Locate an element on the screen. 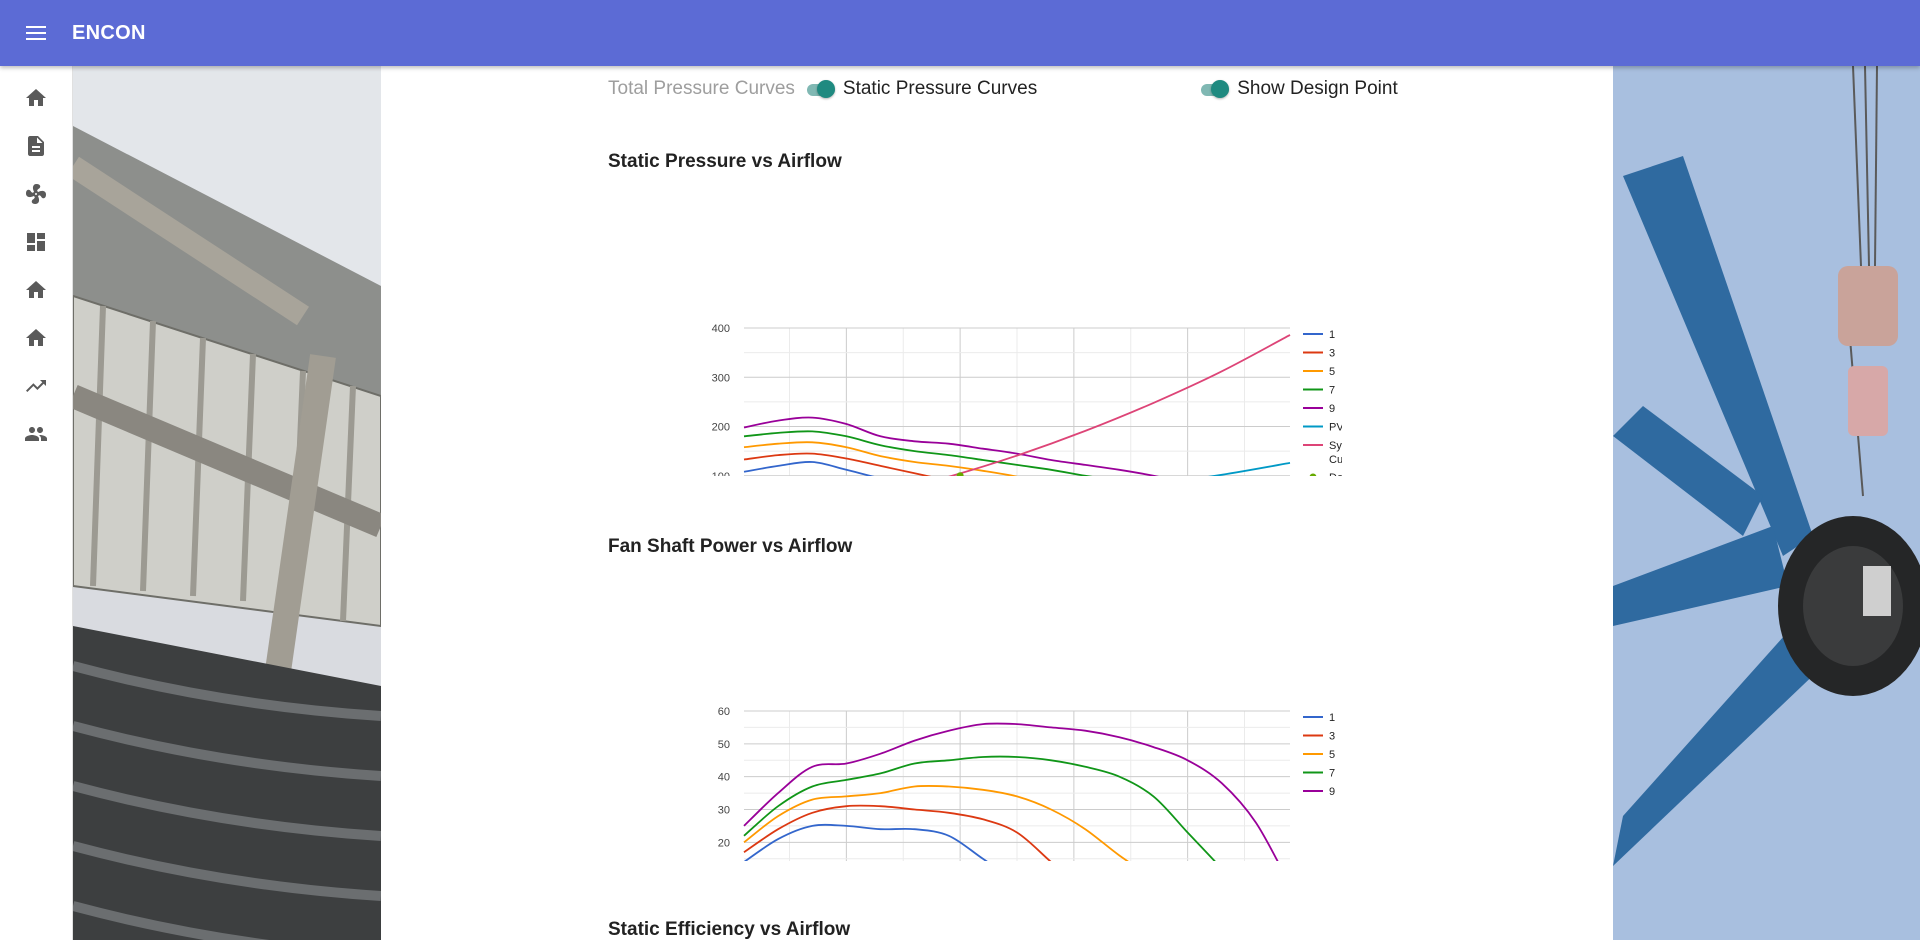  legend-label: Design Point is located at coordinates (1335, 474).